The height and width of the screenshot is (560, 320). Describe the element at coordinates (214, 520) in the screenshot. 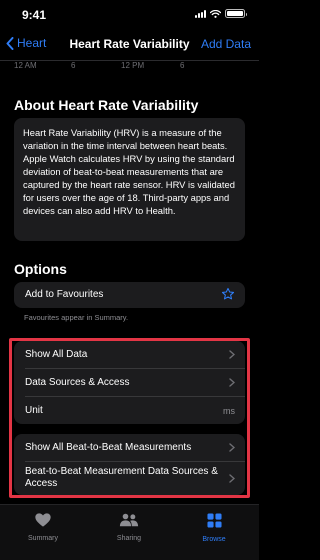

I see `grid-icon` at that location.